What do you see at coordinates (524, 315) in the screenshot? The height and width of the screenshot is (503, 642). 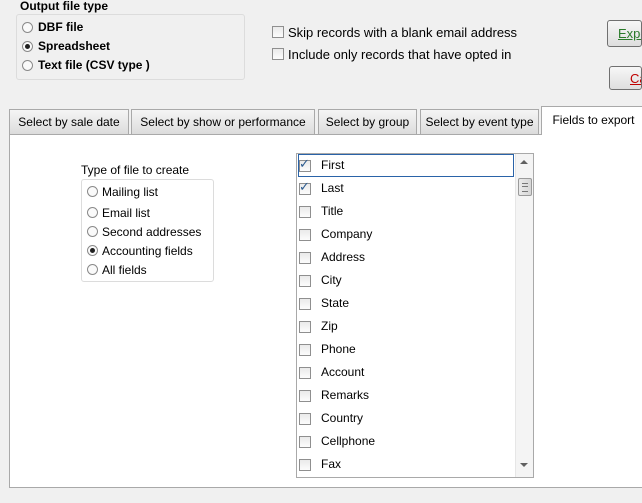 I see `fields-scrollbar` at bounding box center [524, 315].